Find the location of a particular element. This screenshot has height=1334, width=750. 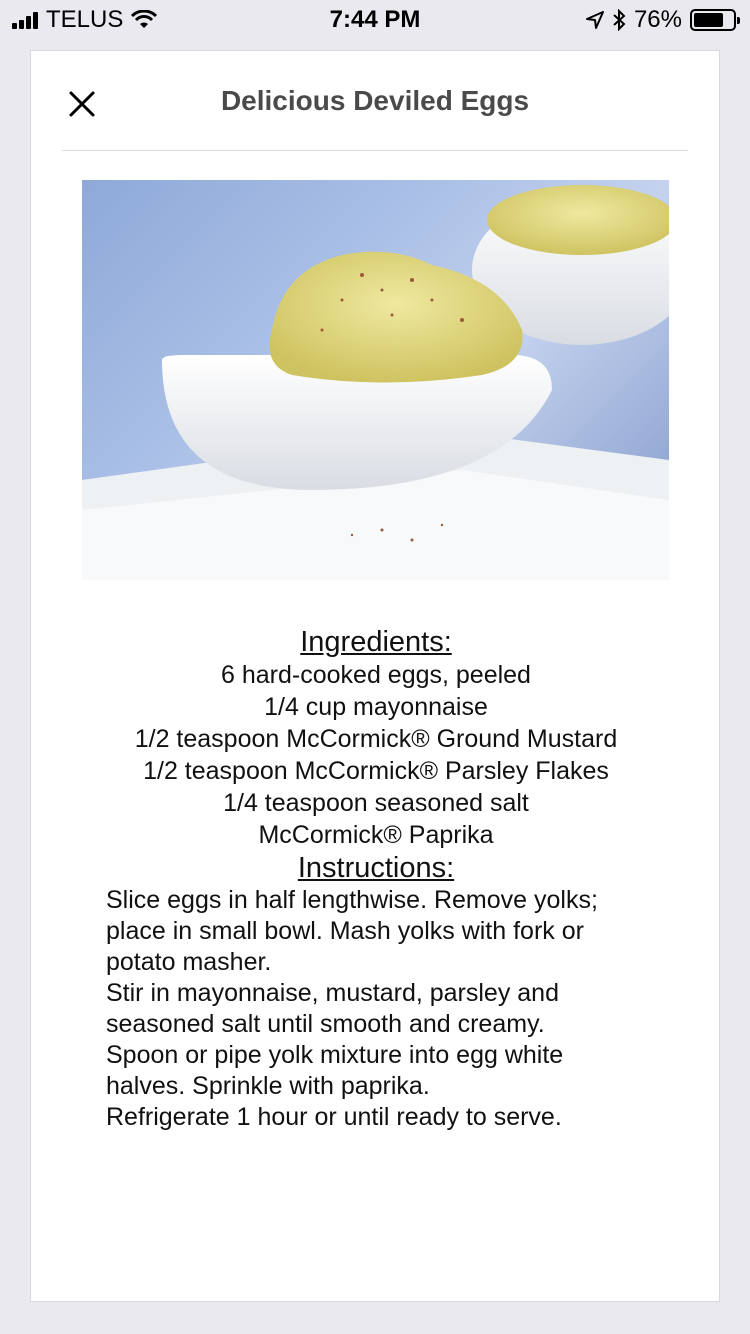

status-bar-right: 76% is located at coordinates (662, 20).